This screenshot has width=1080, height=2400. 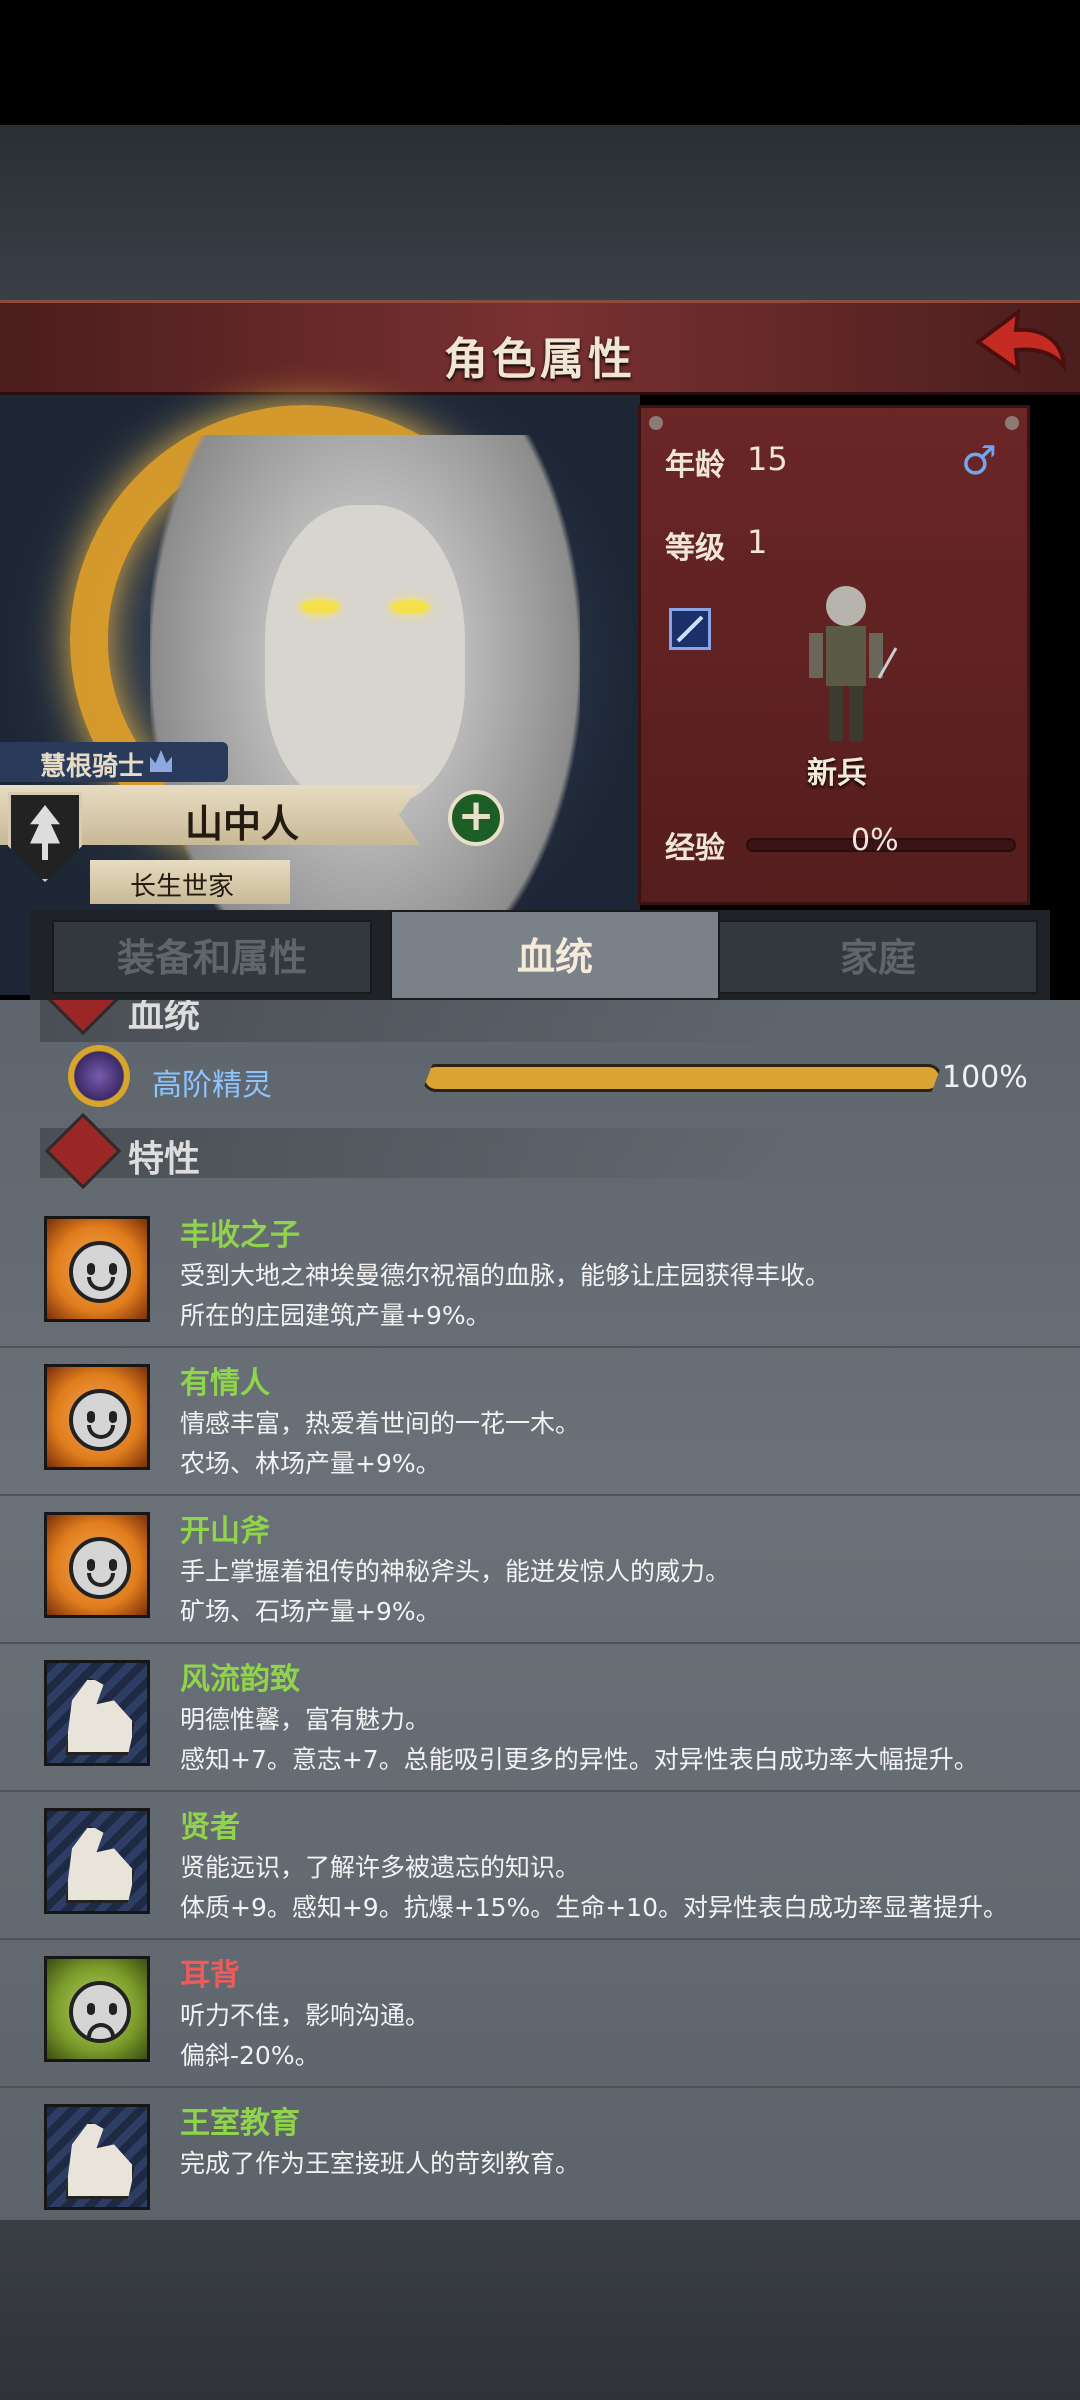 I want to click on elf-bloodline-icon, so click(x=99, y=1076).